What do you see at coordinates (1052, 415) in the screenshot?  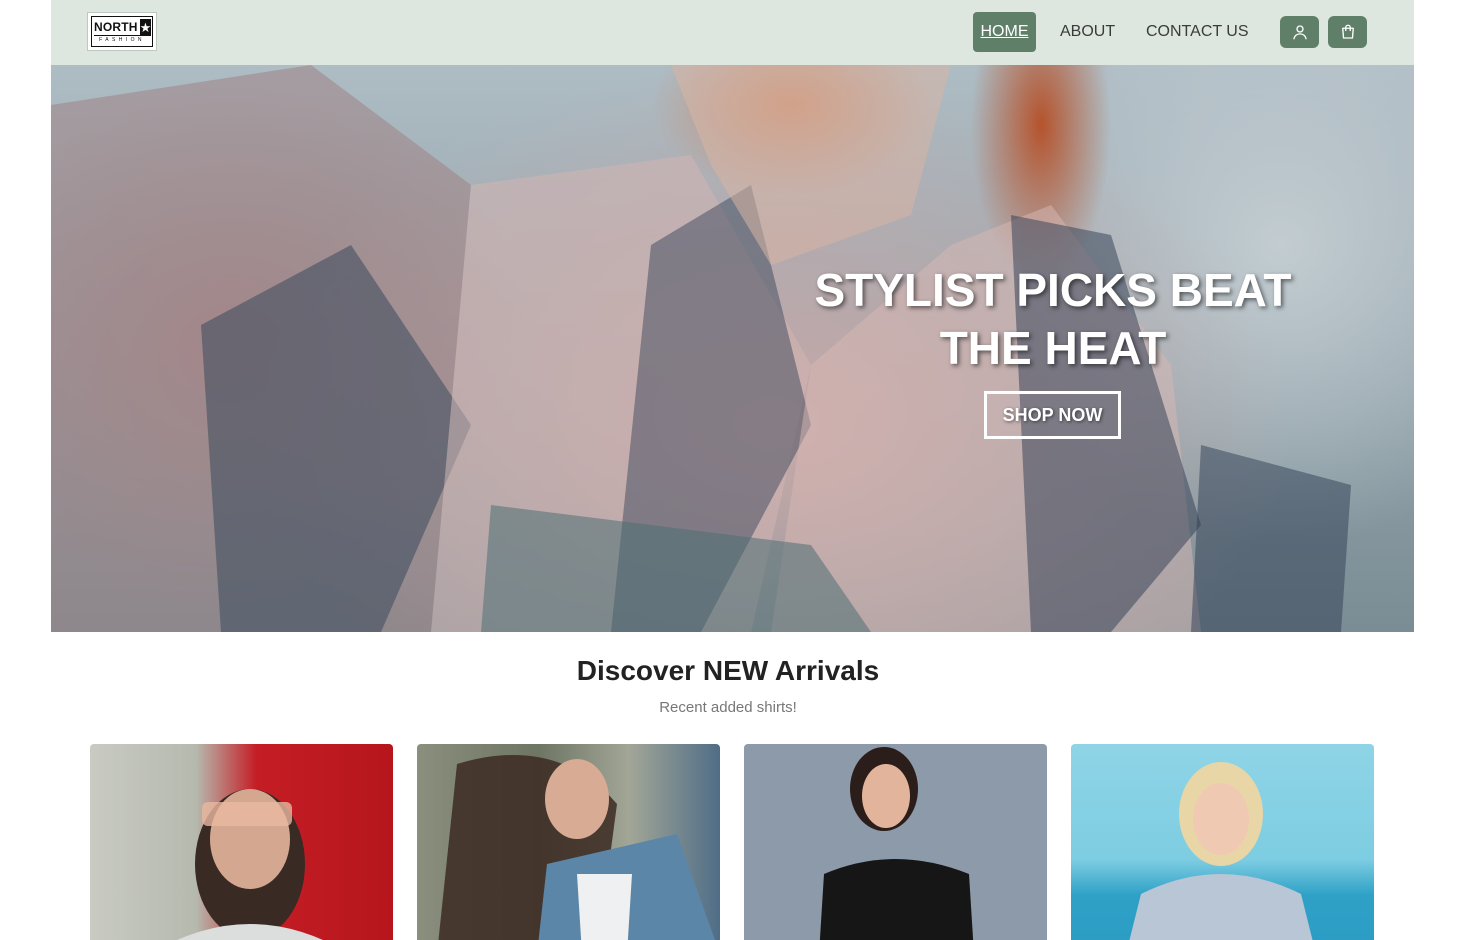 I see `shop-now-button: SHOP NOW` at bounding box center [1052, 415].